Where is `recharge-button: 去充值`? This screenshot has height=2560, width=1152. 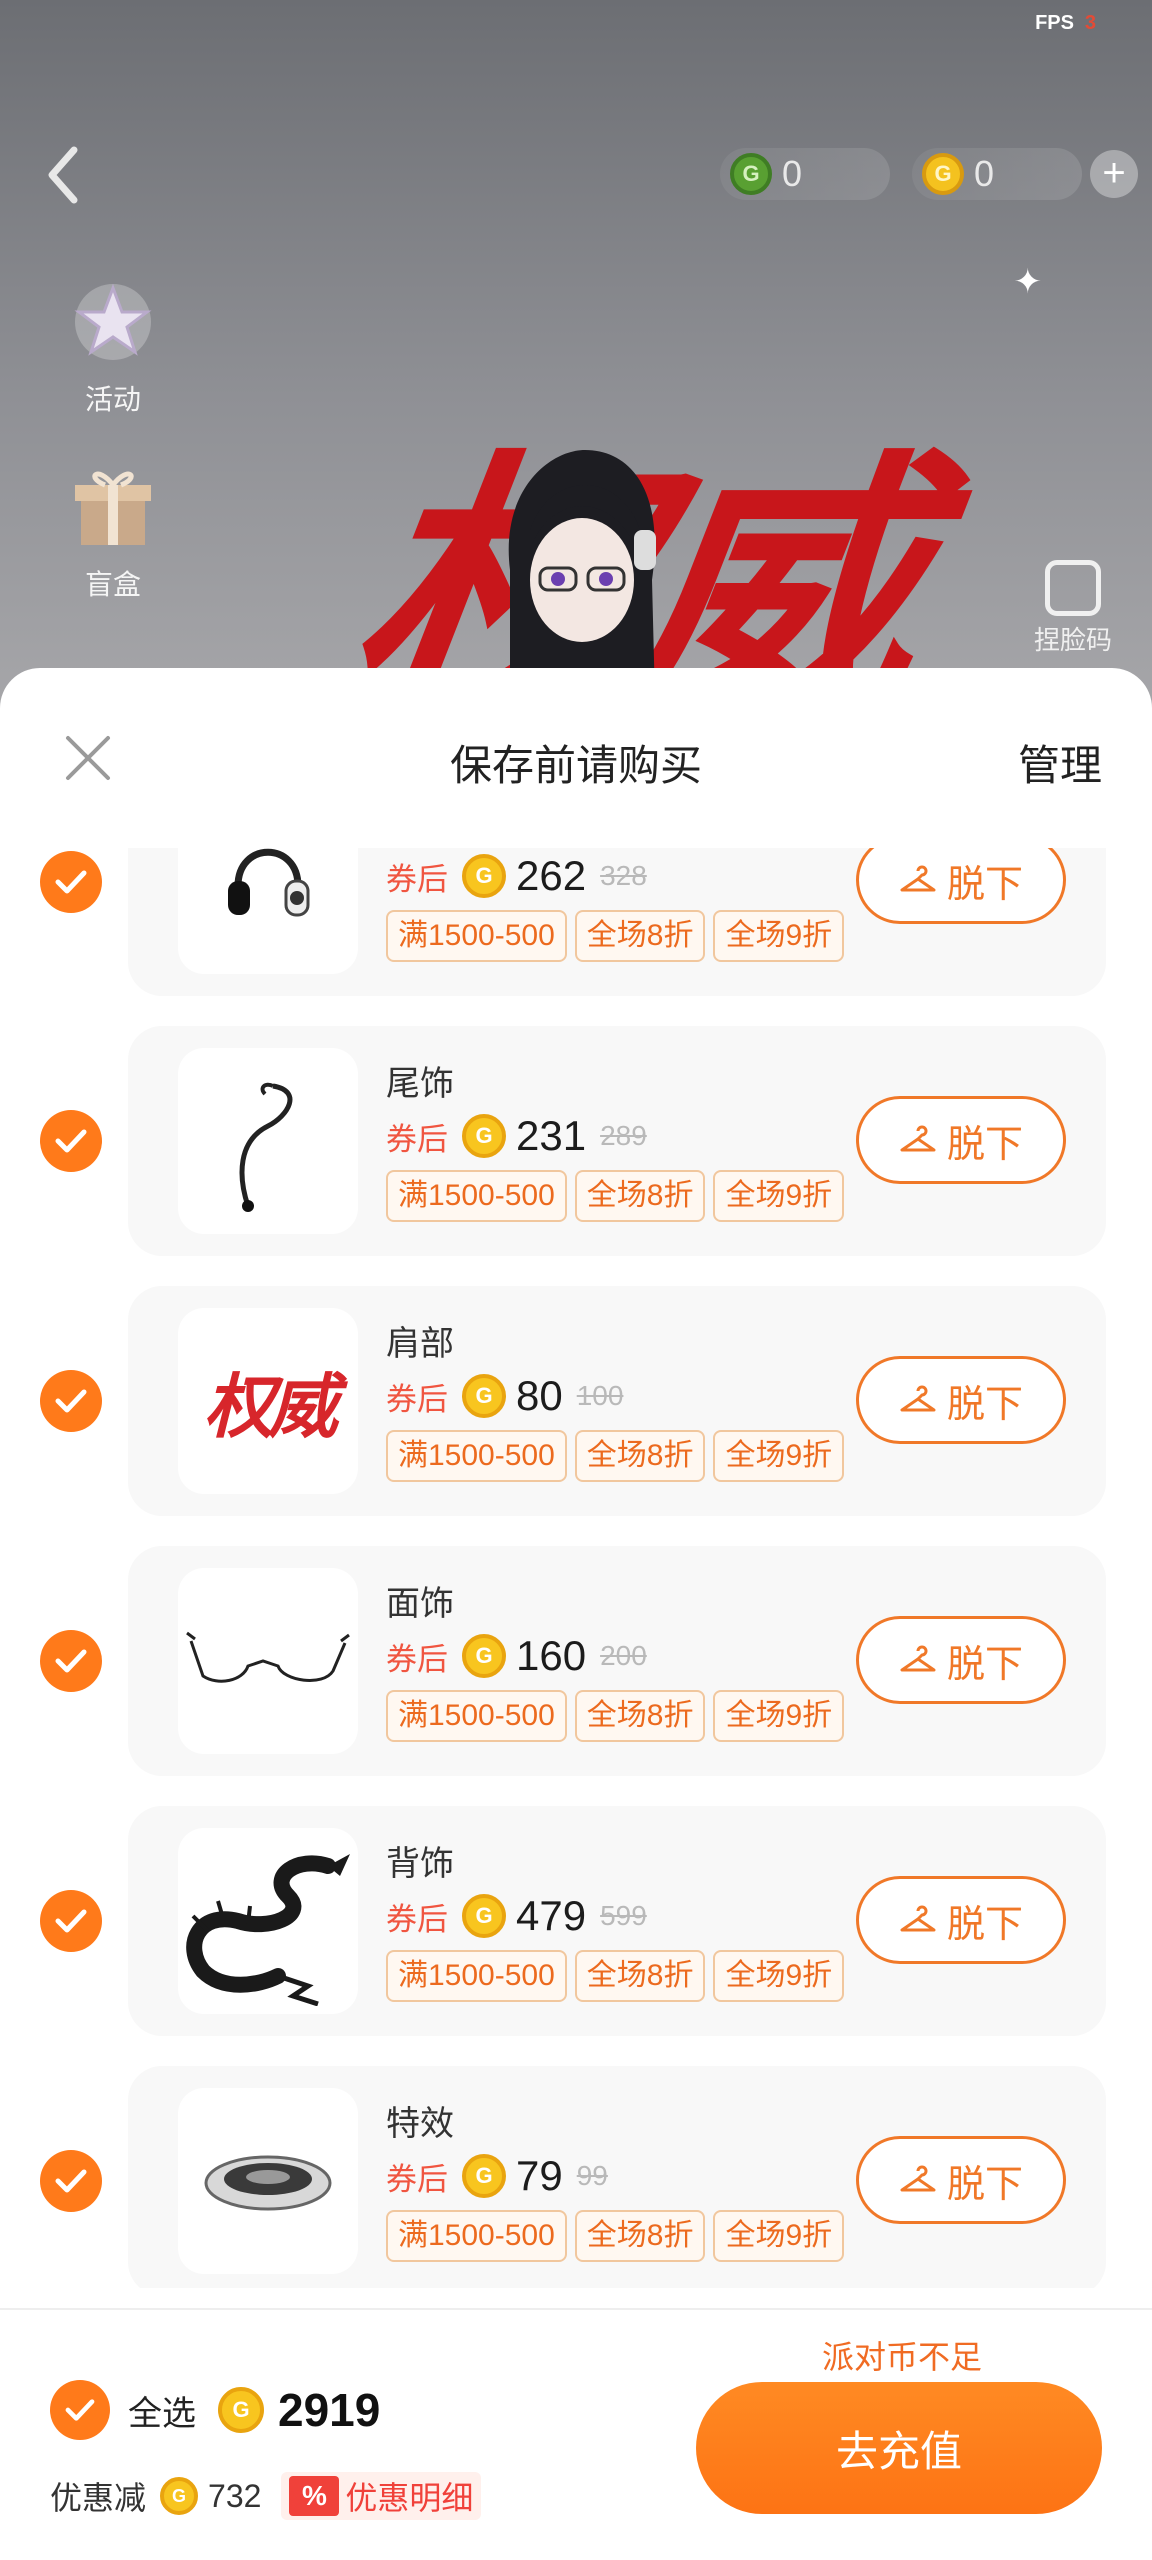 recharge-button: 去充值 is located at coordinates (899, 2448).